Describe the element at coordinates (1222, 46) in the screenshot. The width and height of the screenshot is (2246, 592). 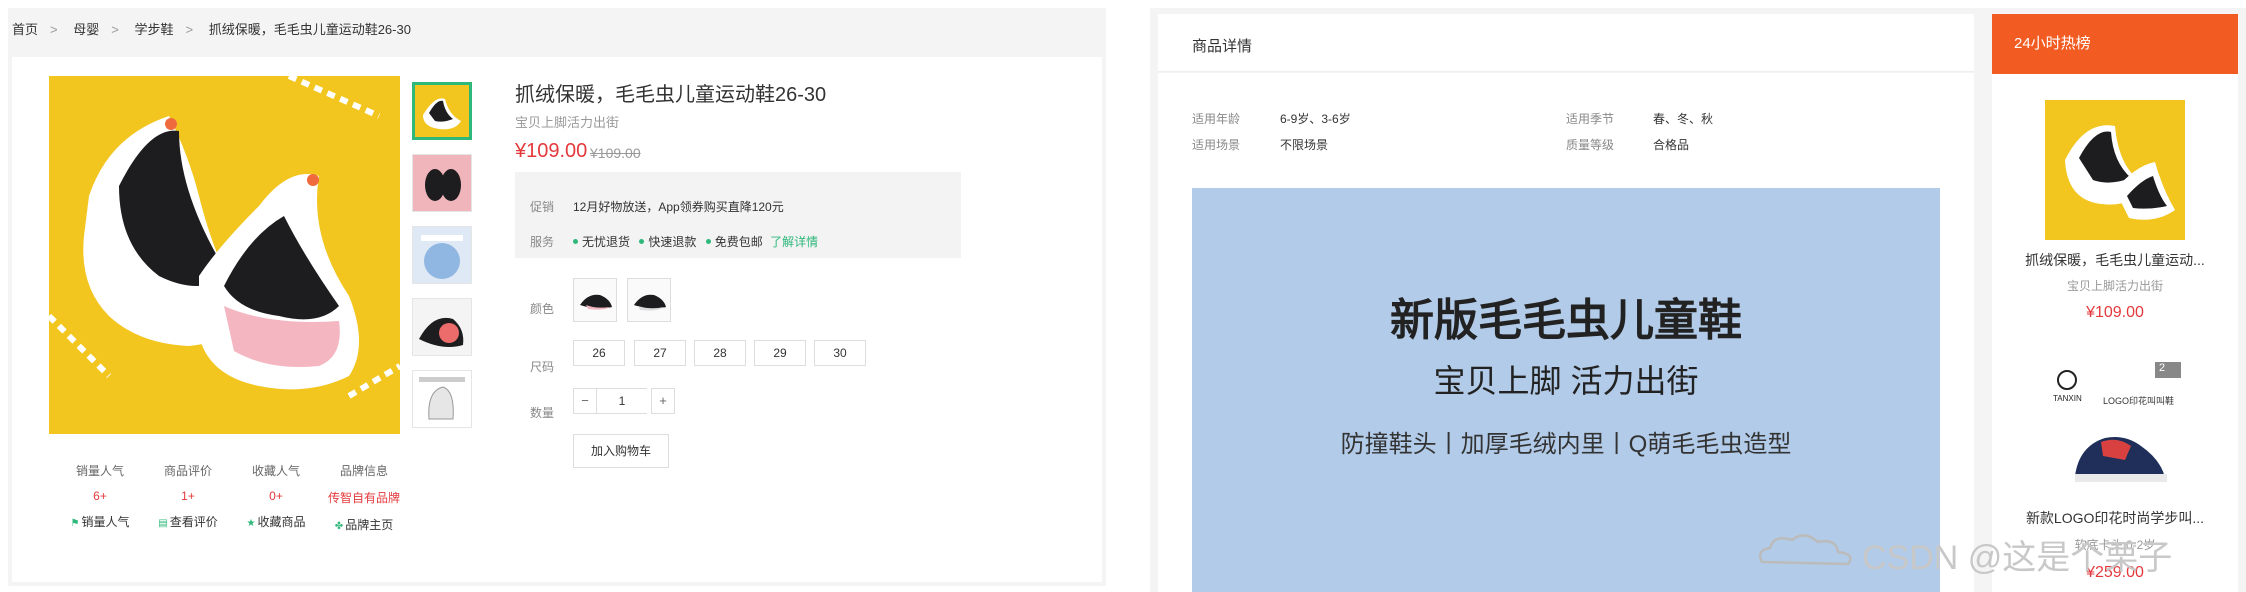
I see `detail-title: 商品详情` at that location.